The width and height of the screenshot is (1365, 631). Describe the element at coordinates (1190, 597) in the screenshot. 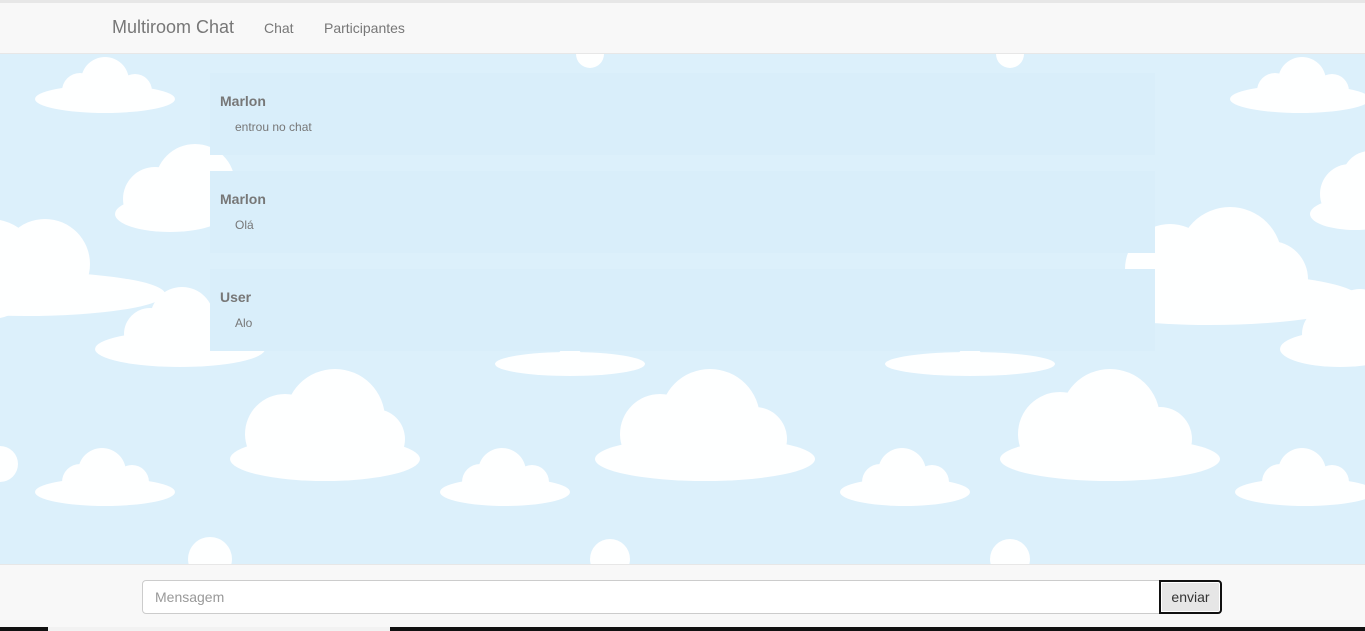

I see `send-button: enviar` at that location.